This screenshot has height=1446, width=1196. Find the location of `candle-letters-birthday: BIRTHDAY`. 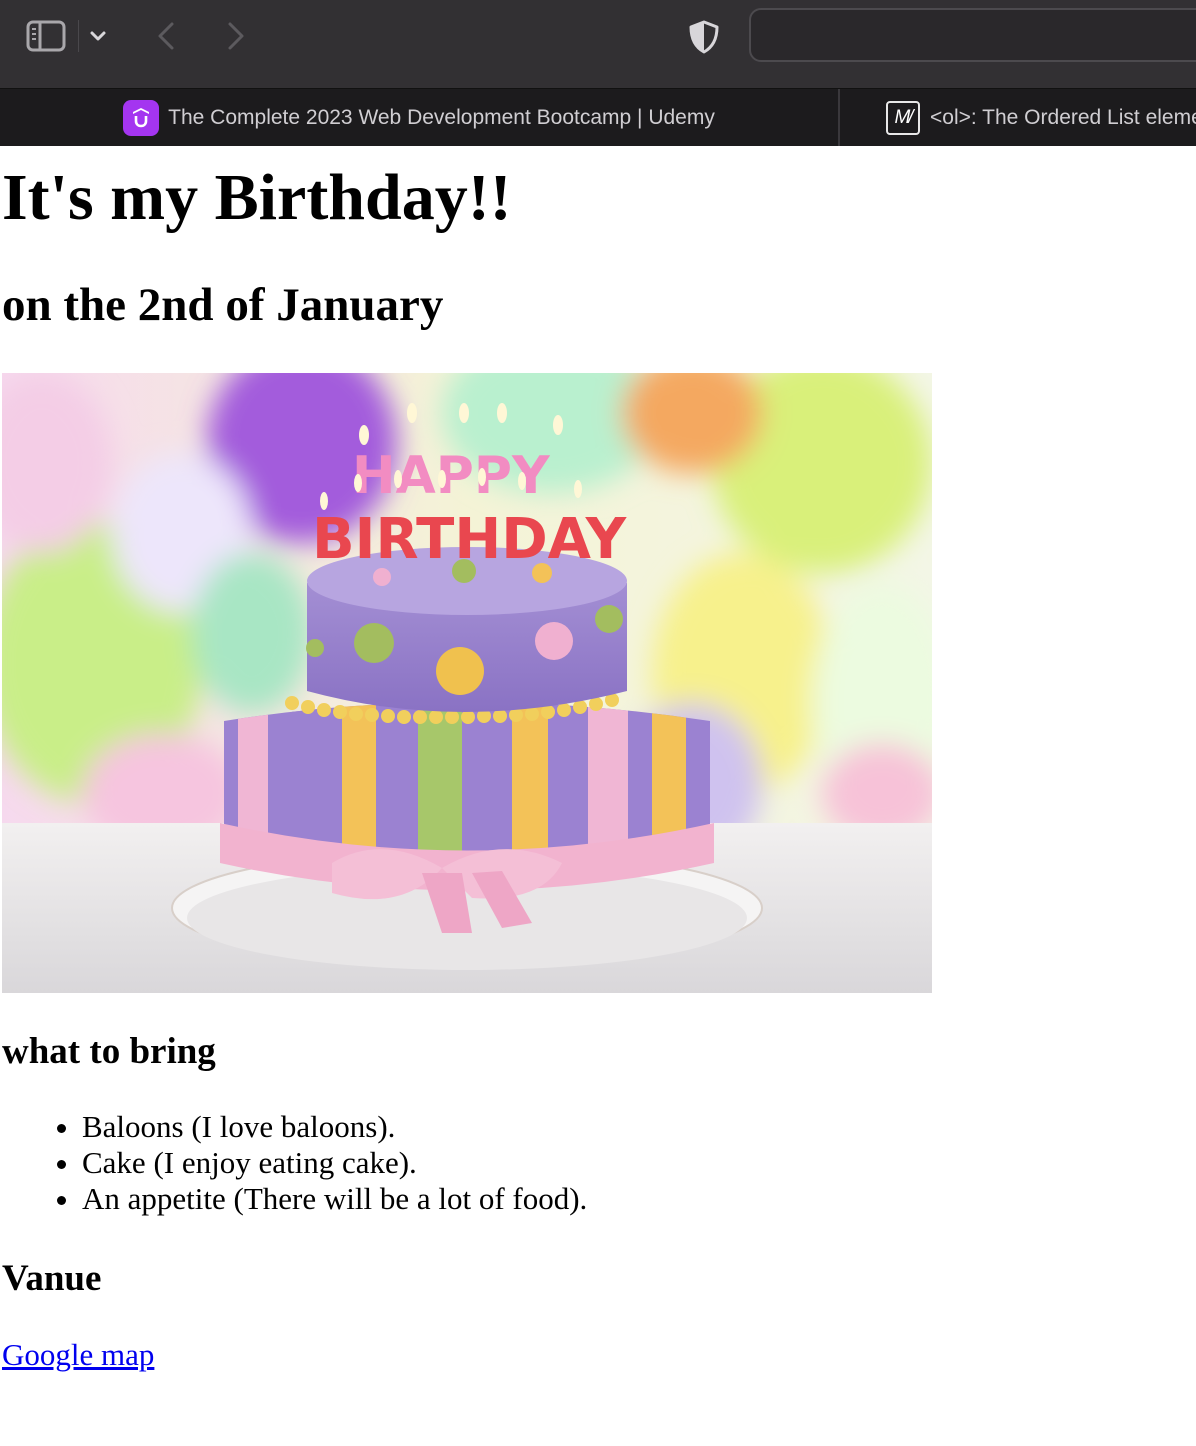

candle-letters-birthday: BIRTHDAY is located at coordinates (470, 539).